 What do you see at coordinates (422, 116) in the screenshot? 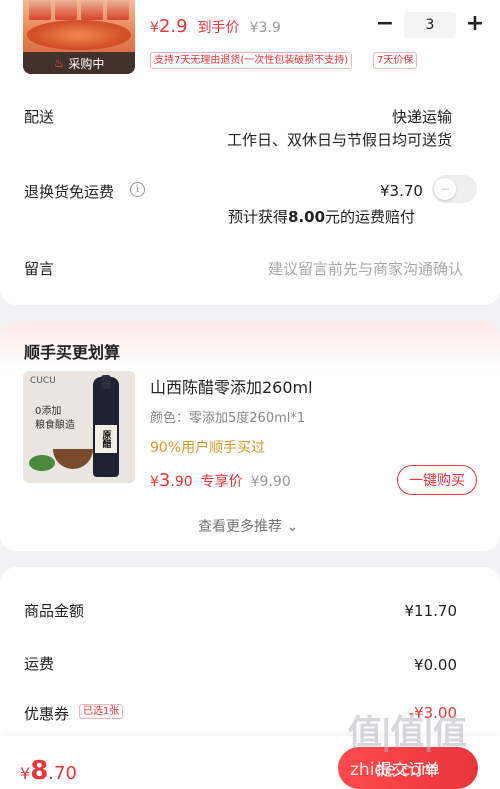
I see `delivery-method: 快递运输` at bounding box center [422, 116].